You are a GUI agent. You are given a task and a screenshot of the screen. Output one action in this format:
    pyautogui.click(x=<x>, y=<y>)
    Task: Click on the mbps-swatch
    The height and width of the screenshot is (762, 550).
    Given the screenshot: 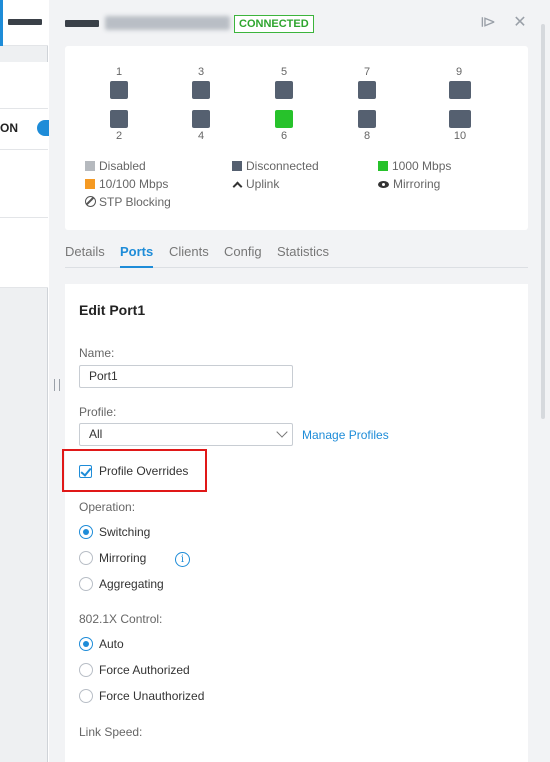 What is the action you would take?
    pyautogui.click(x=90, y=184)
    